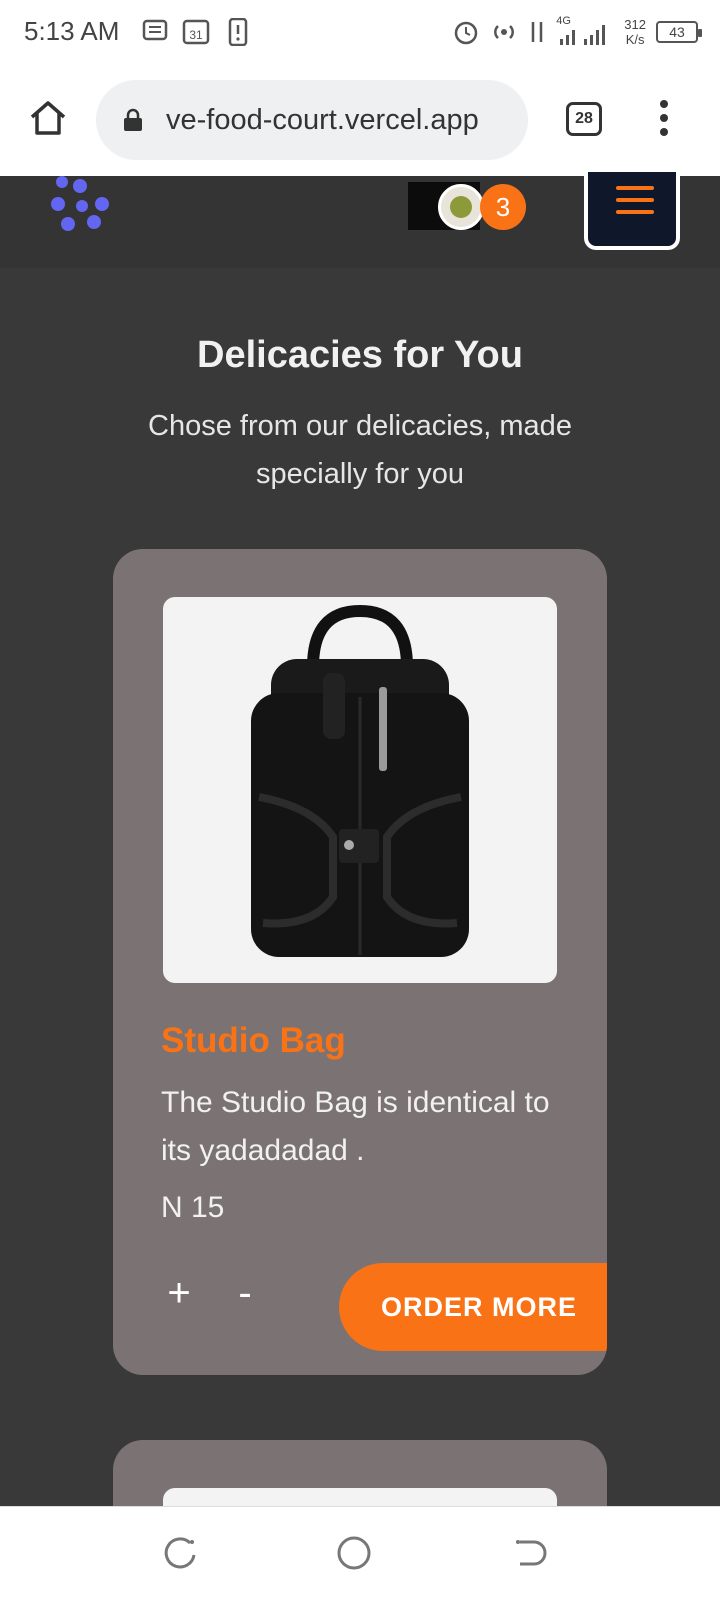 Image resolution: width=720 pixels, height=1600 pixels. Describe the element at coordinates (664, 120) in the screenshot. I see `overflow-menu-icon` at that location.